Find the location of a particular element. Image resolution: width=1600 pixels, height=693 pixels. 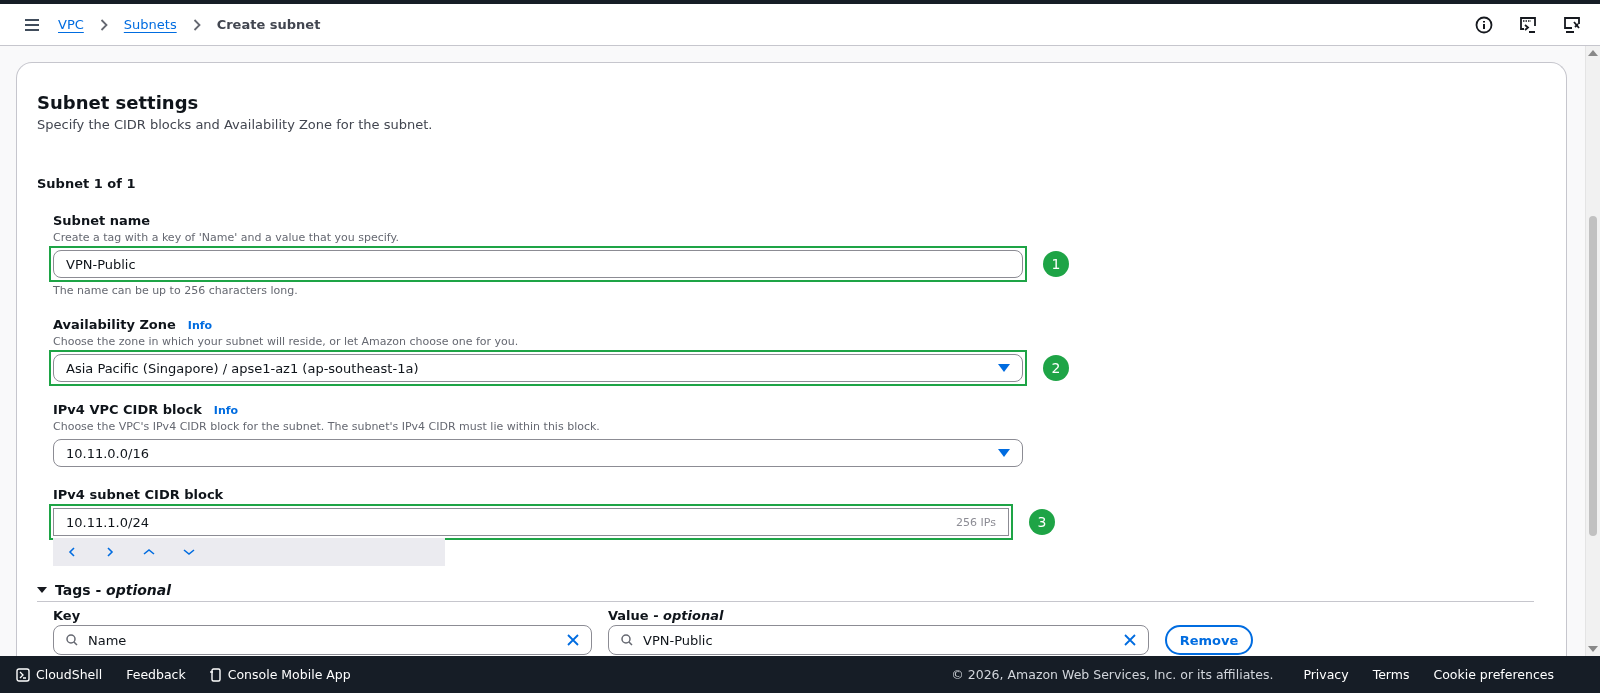

info-icon is located at coordinates (1484, 24).